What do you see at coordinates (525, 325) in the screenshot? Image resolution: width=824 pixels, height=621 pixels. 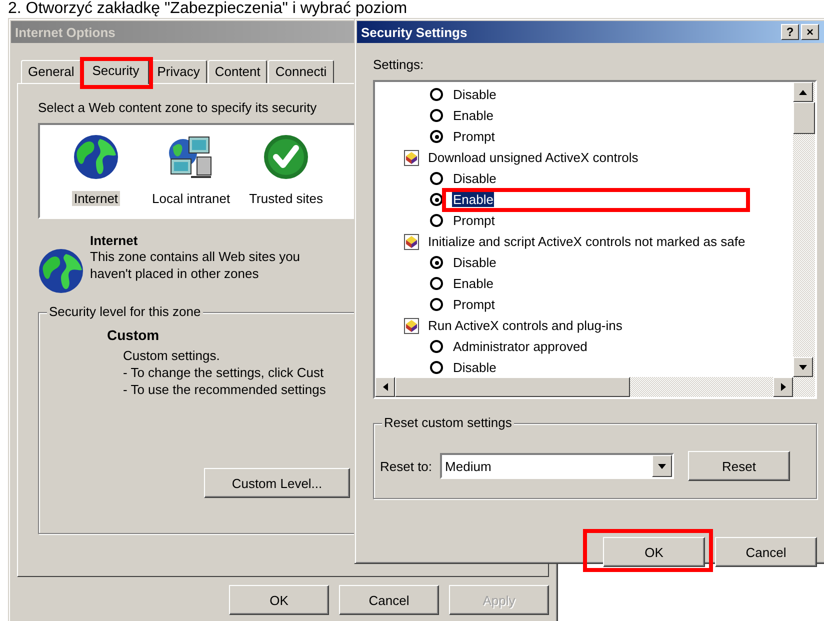 I see `setting-heading: Run ActiveX controls and plug-ins` at bounding box center [525, 325].